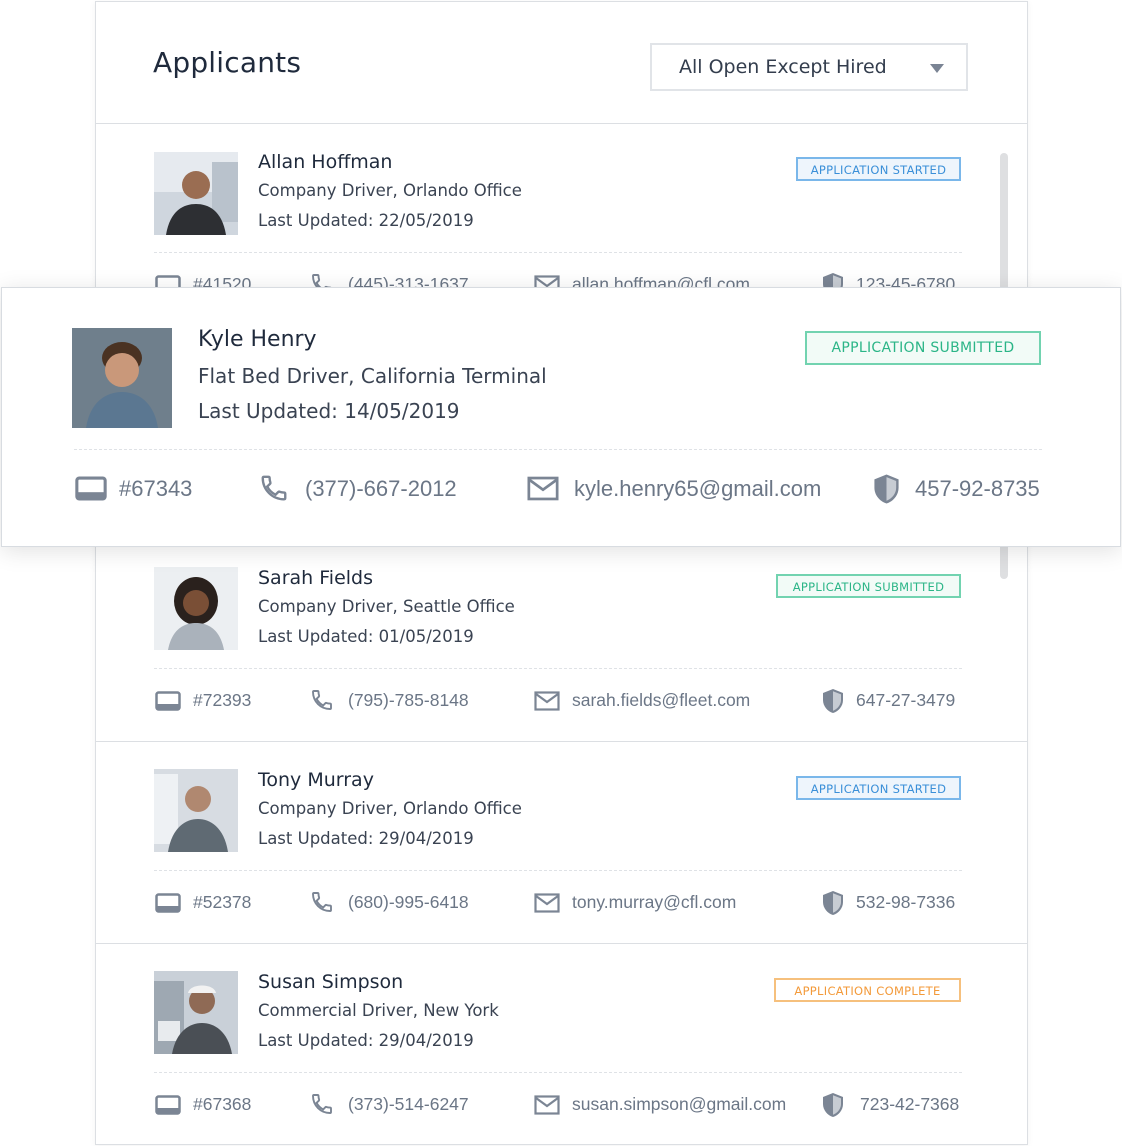  What do you see at coordinates (408, 700) in the screenshot?
I see `applicant-phone: (795)-785-8148` at bounding box center [408, 700].